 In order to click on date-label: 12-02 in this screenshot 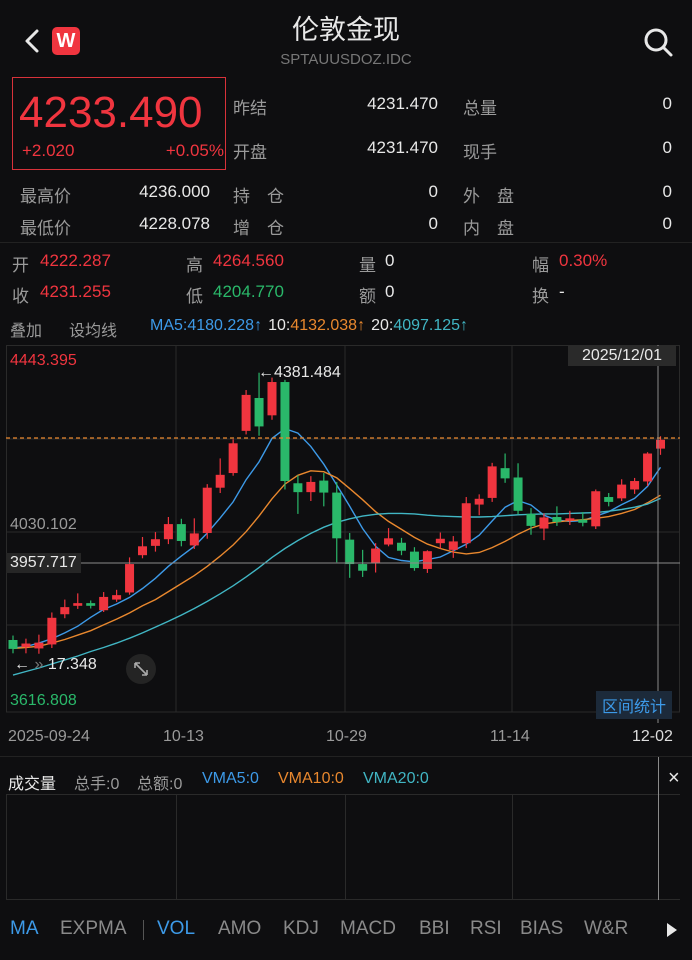, I will do `click(652, 736)`.